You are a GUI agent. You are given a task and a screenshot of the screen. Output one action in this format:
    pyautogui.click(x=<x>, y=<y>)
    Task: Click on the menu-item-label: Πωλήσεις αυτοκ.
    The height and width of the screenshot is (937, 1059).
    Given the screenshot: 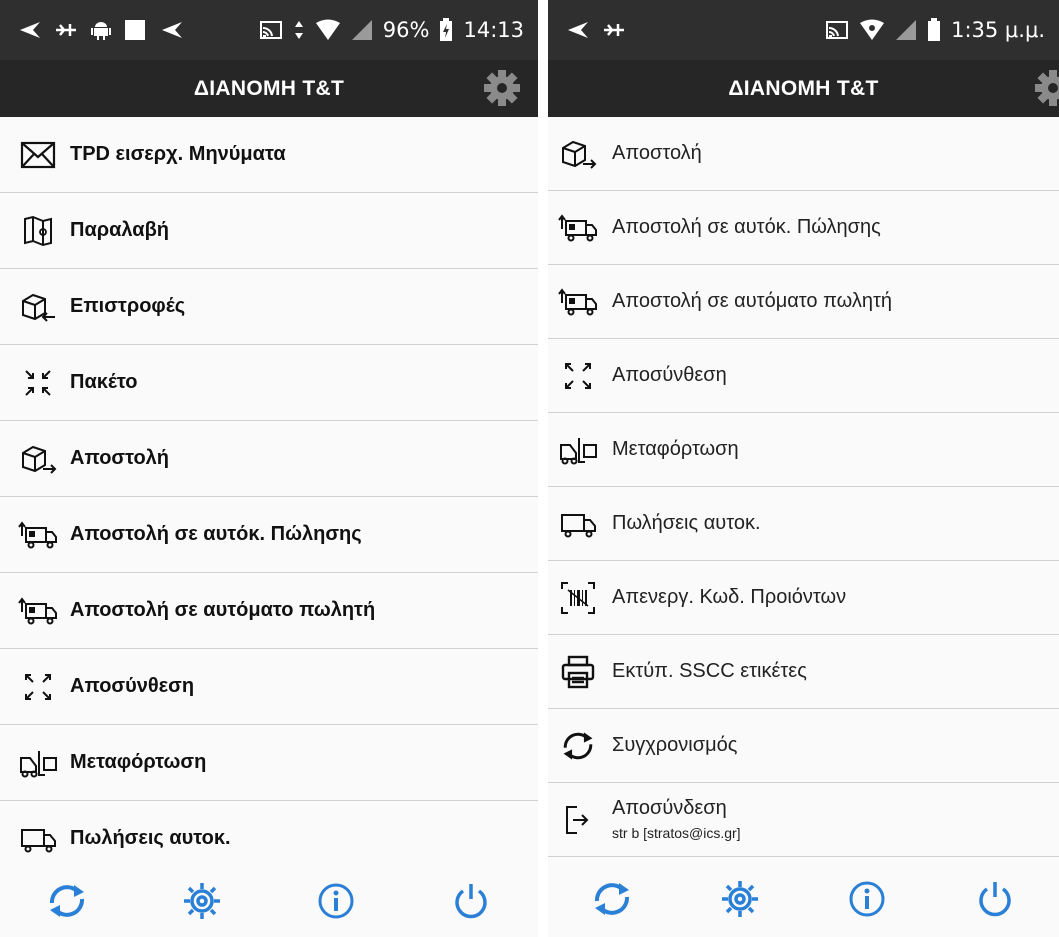 What is the action you would take?
    pyautogui.click(x=686, y=523)
    